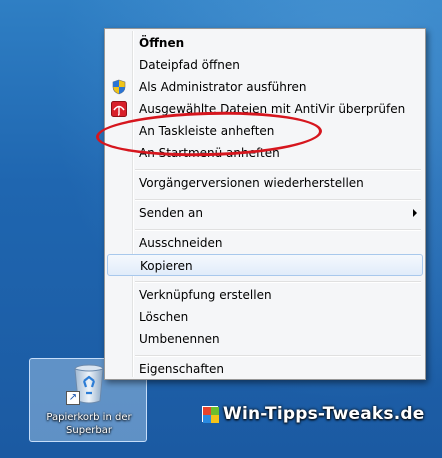 This screenshot has width=442, height=458. Describe the element at coordinates (265, 243) in the screenshot. I see `menu-item-ausschneiden: Ausschneiden` at that location.